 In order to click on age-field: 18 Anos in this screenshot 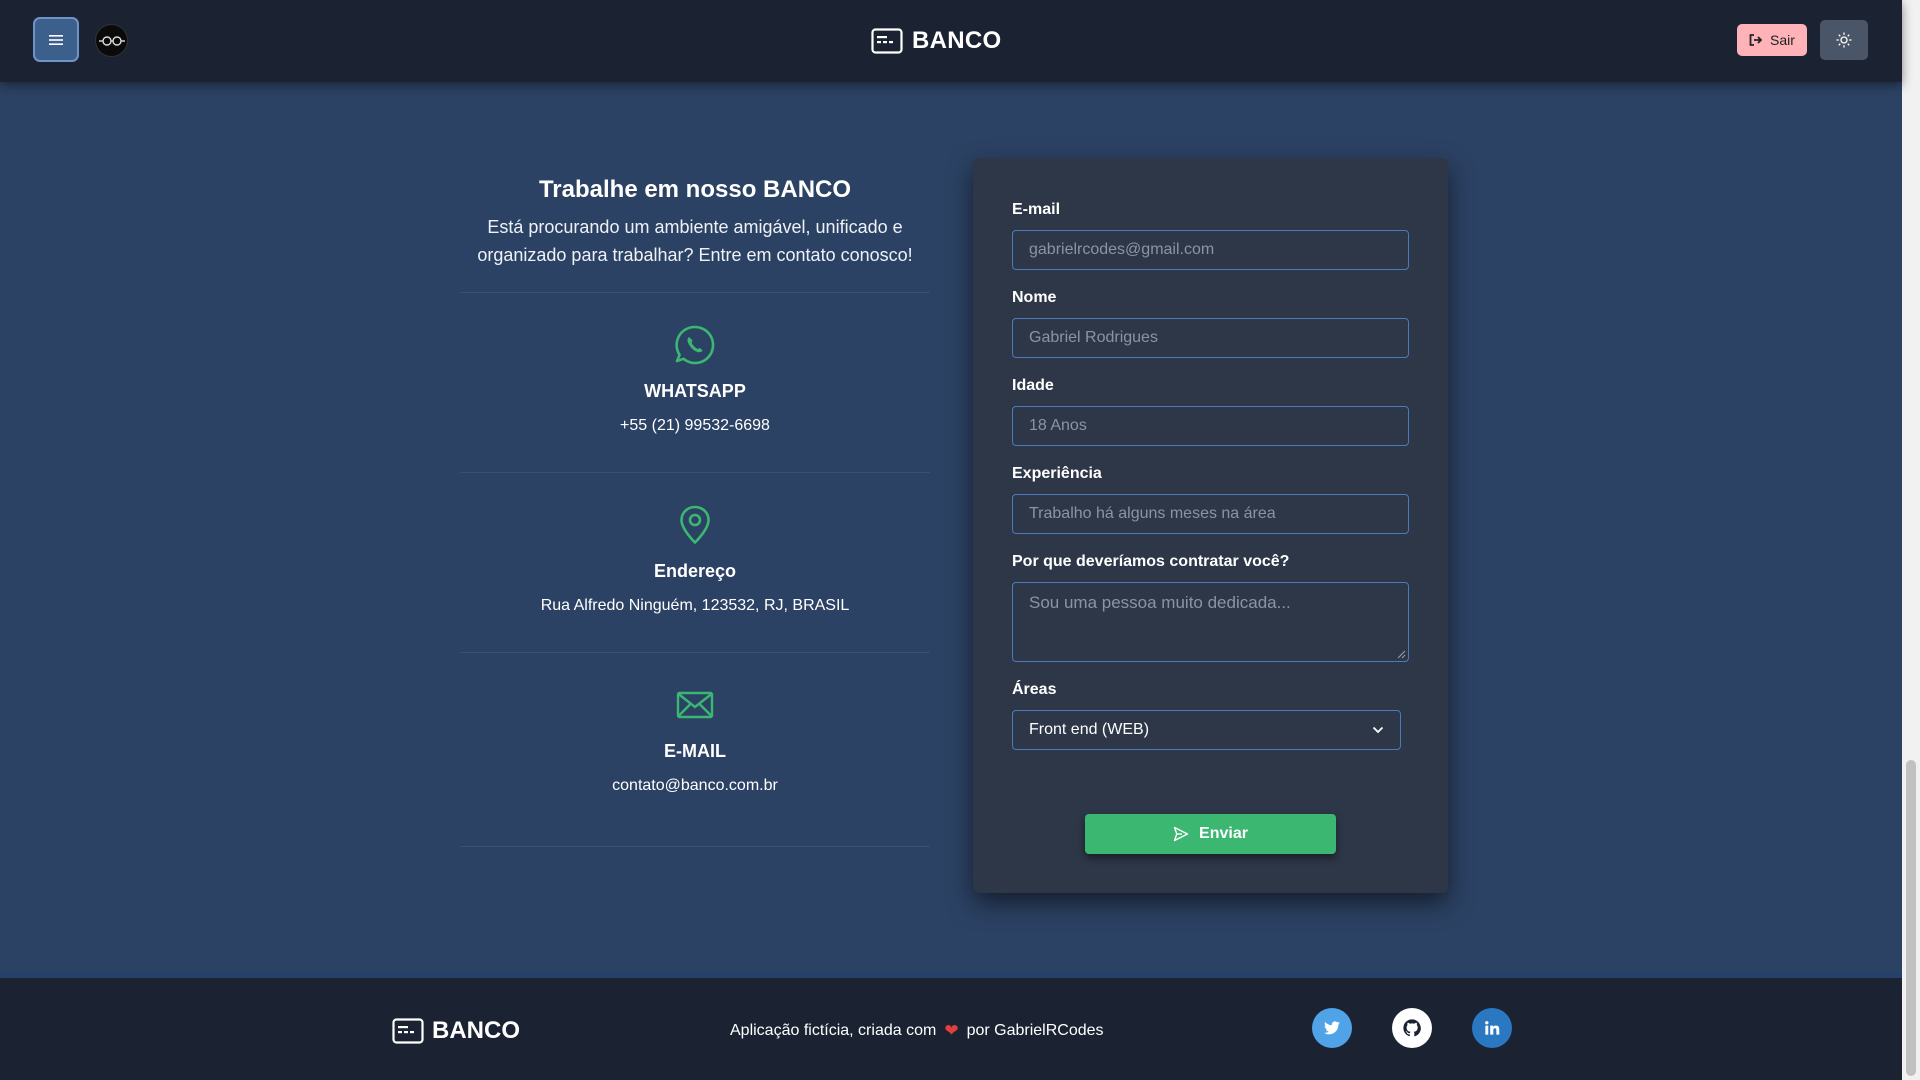, I will do `click(1210, 426)`.